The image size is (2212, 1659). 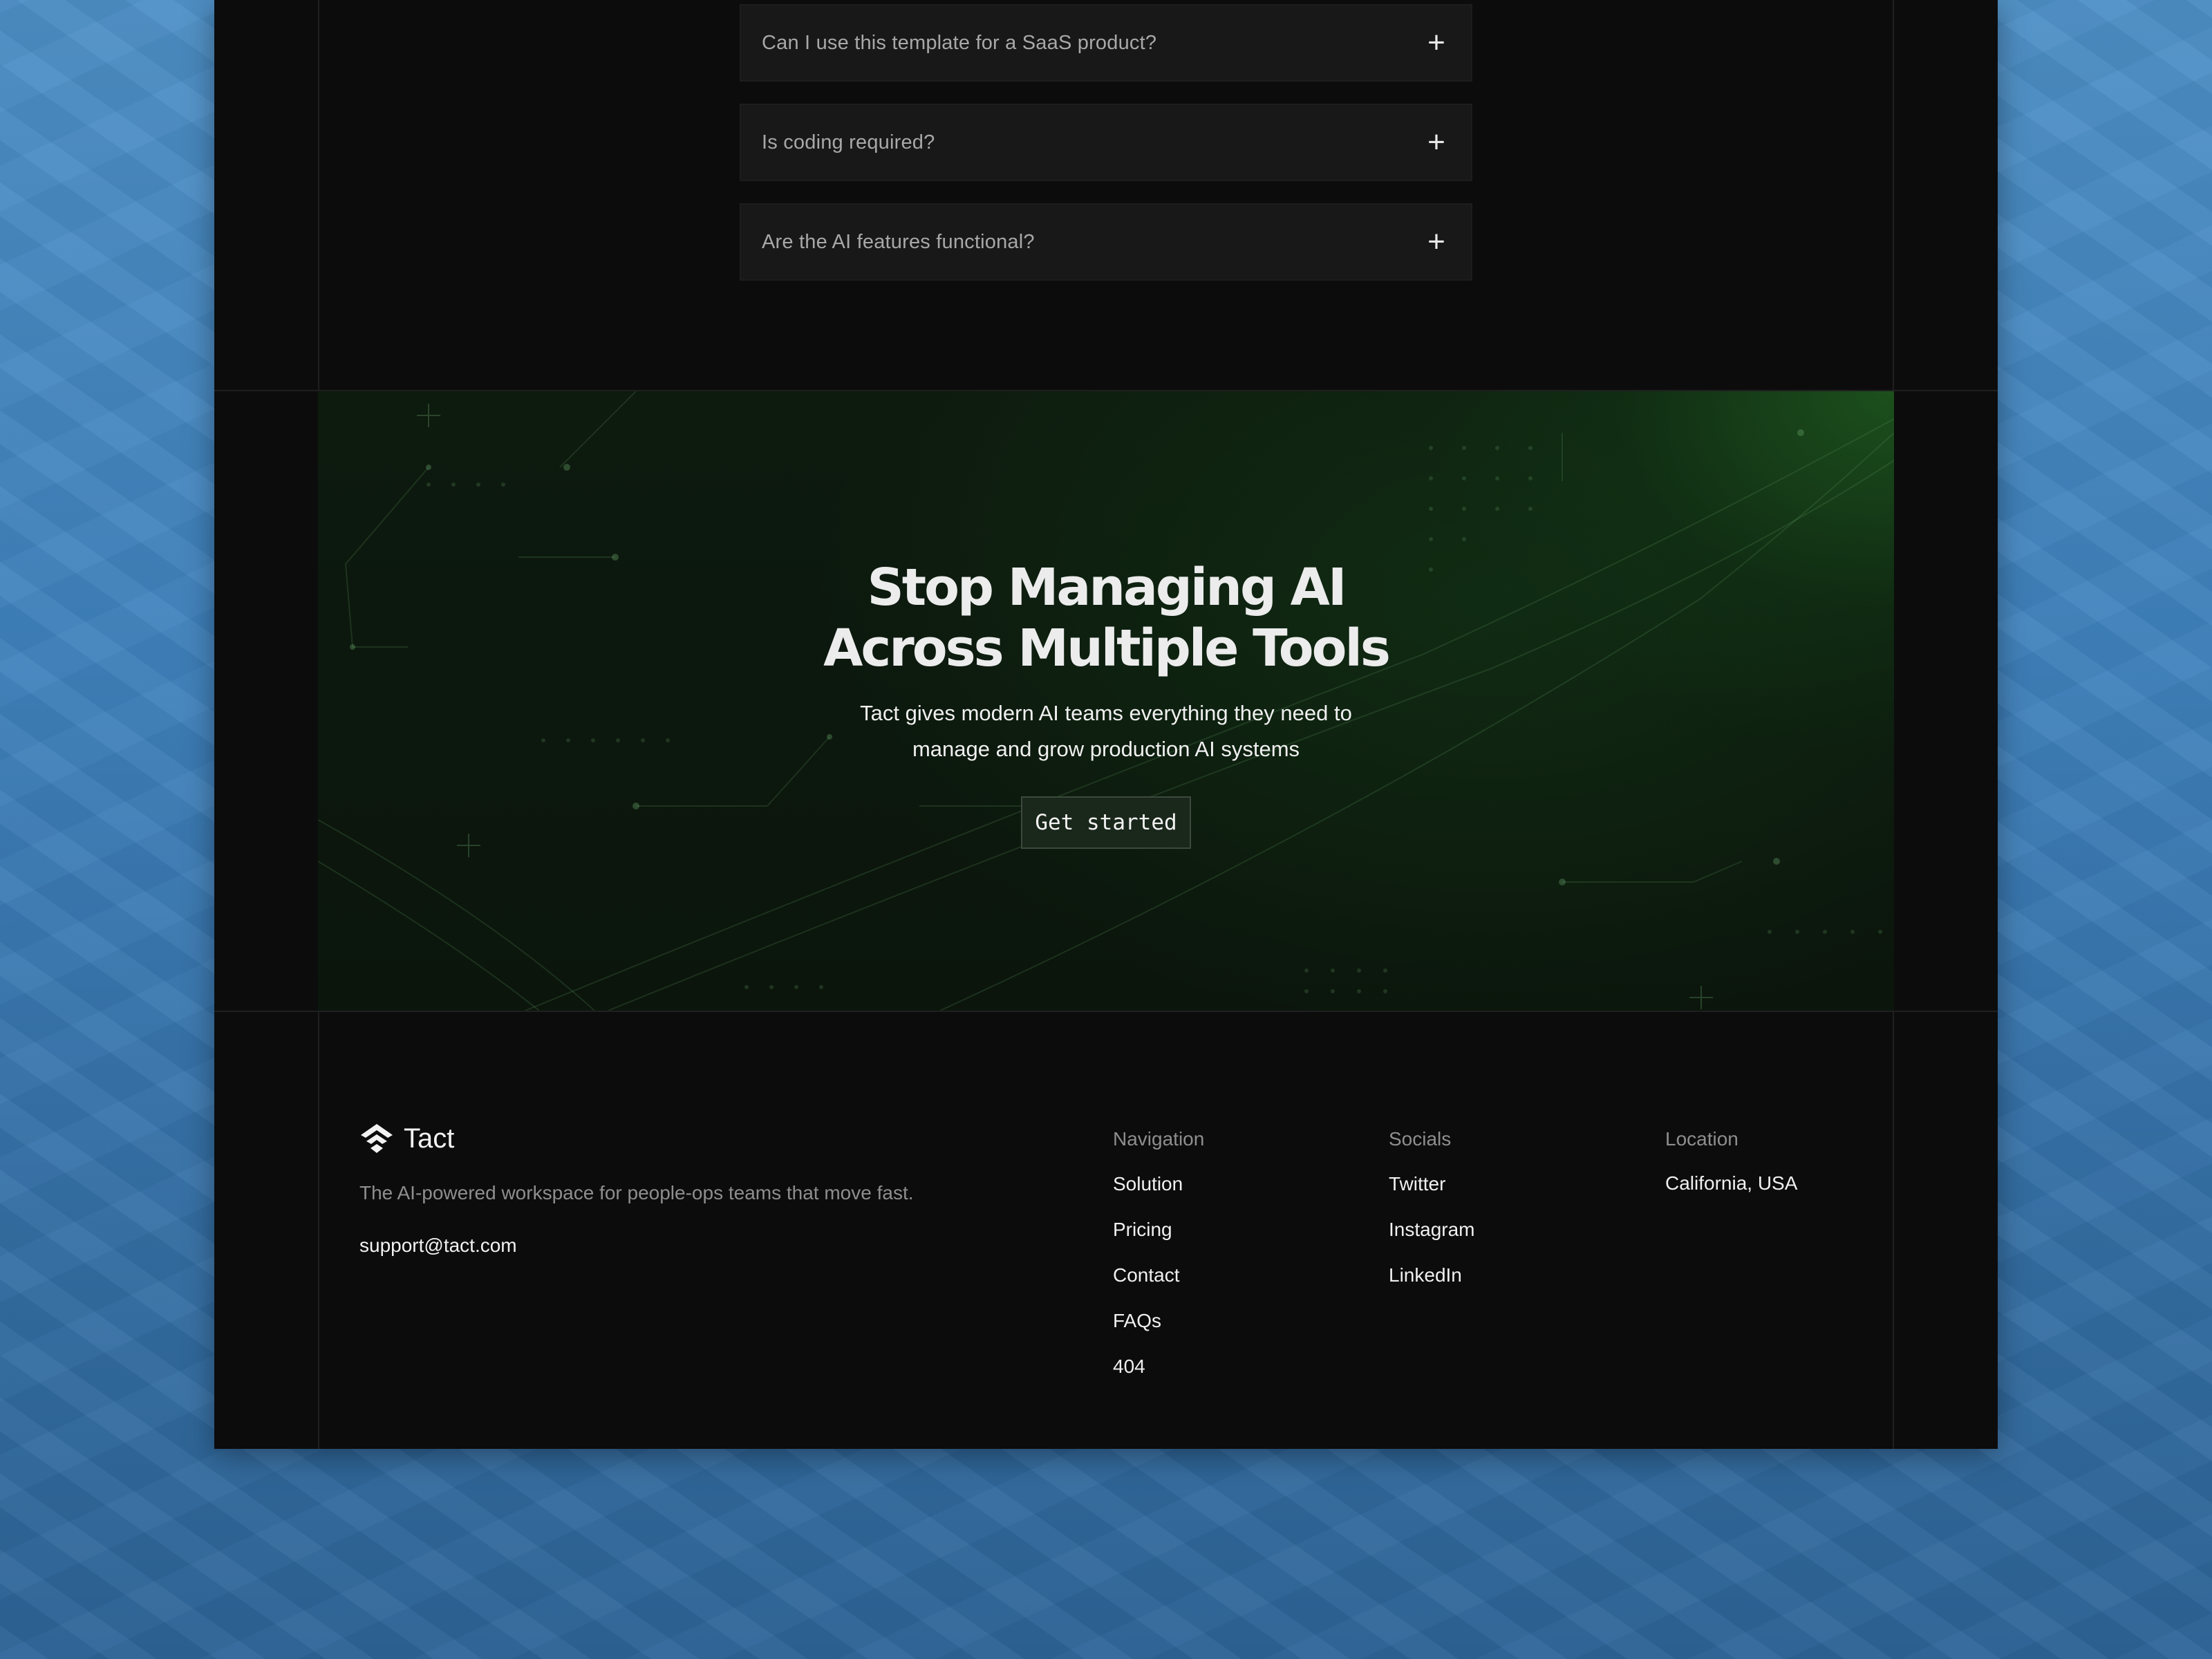 What do you see at coordinates (1159, 1195) in the screenshot?
I see `footer-link-solution: Solution` at bounding box center [1159, 1195].